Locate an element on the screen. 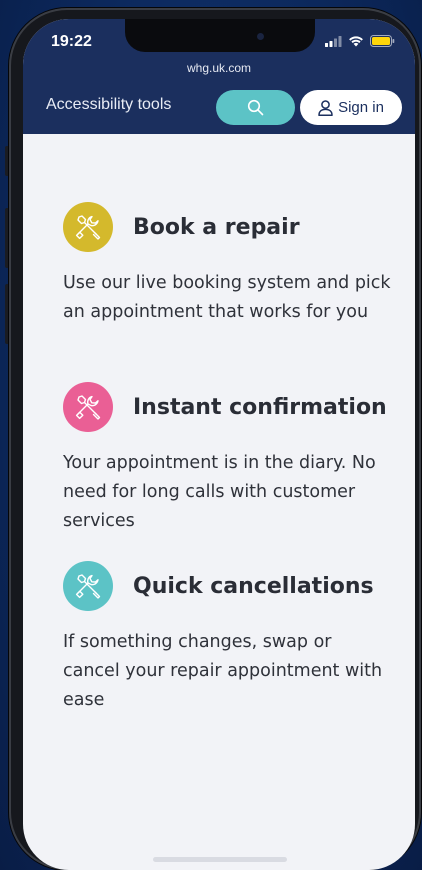  feature-header: Quick cancellations is located at coordinates (228, 586).